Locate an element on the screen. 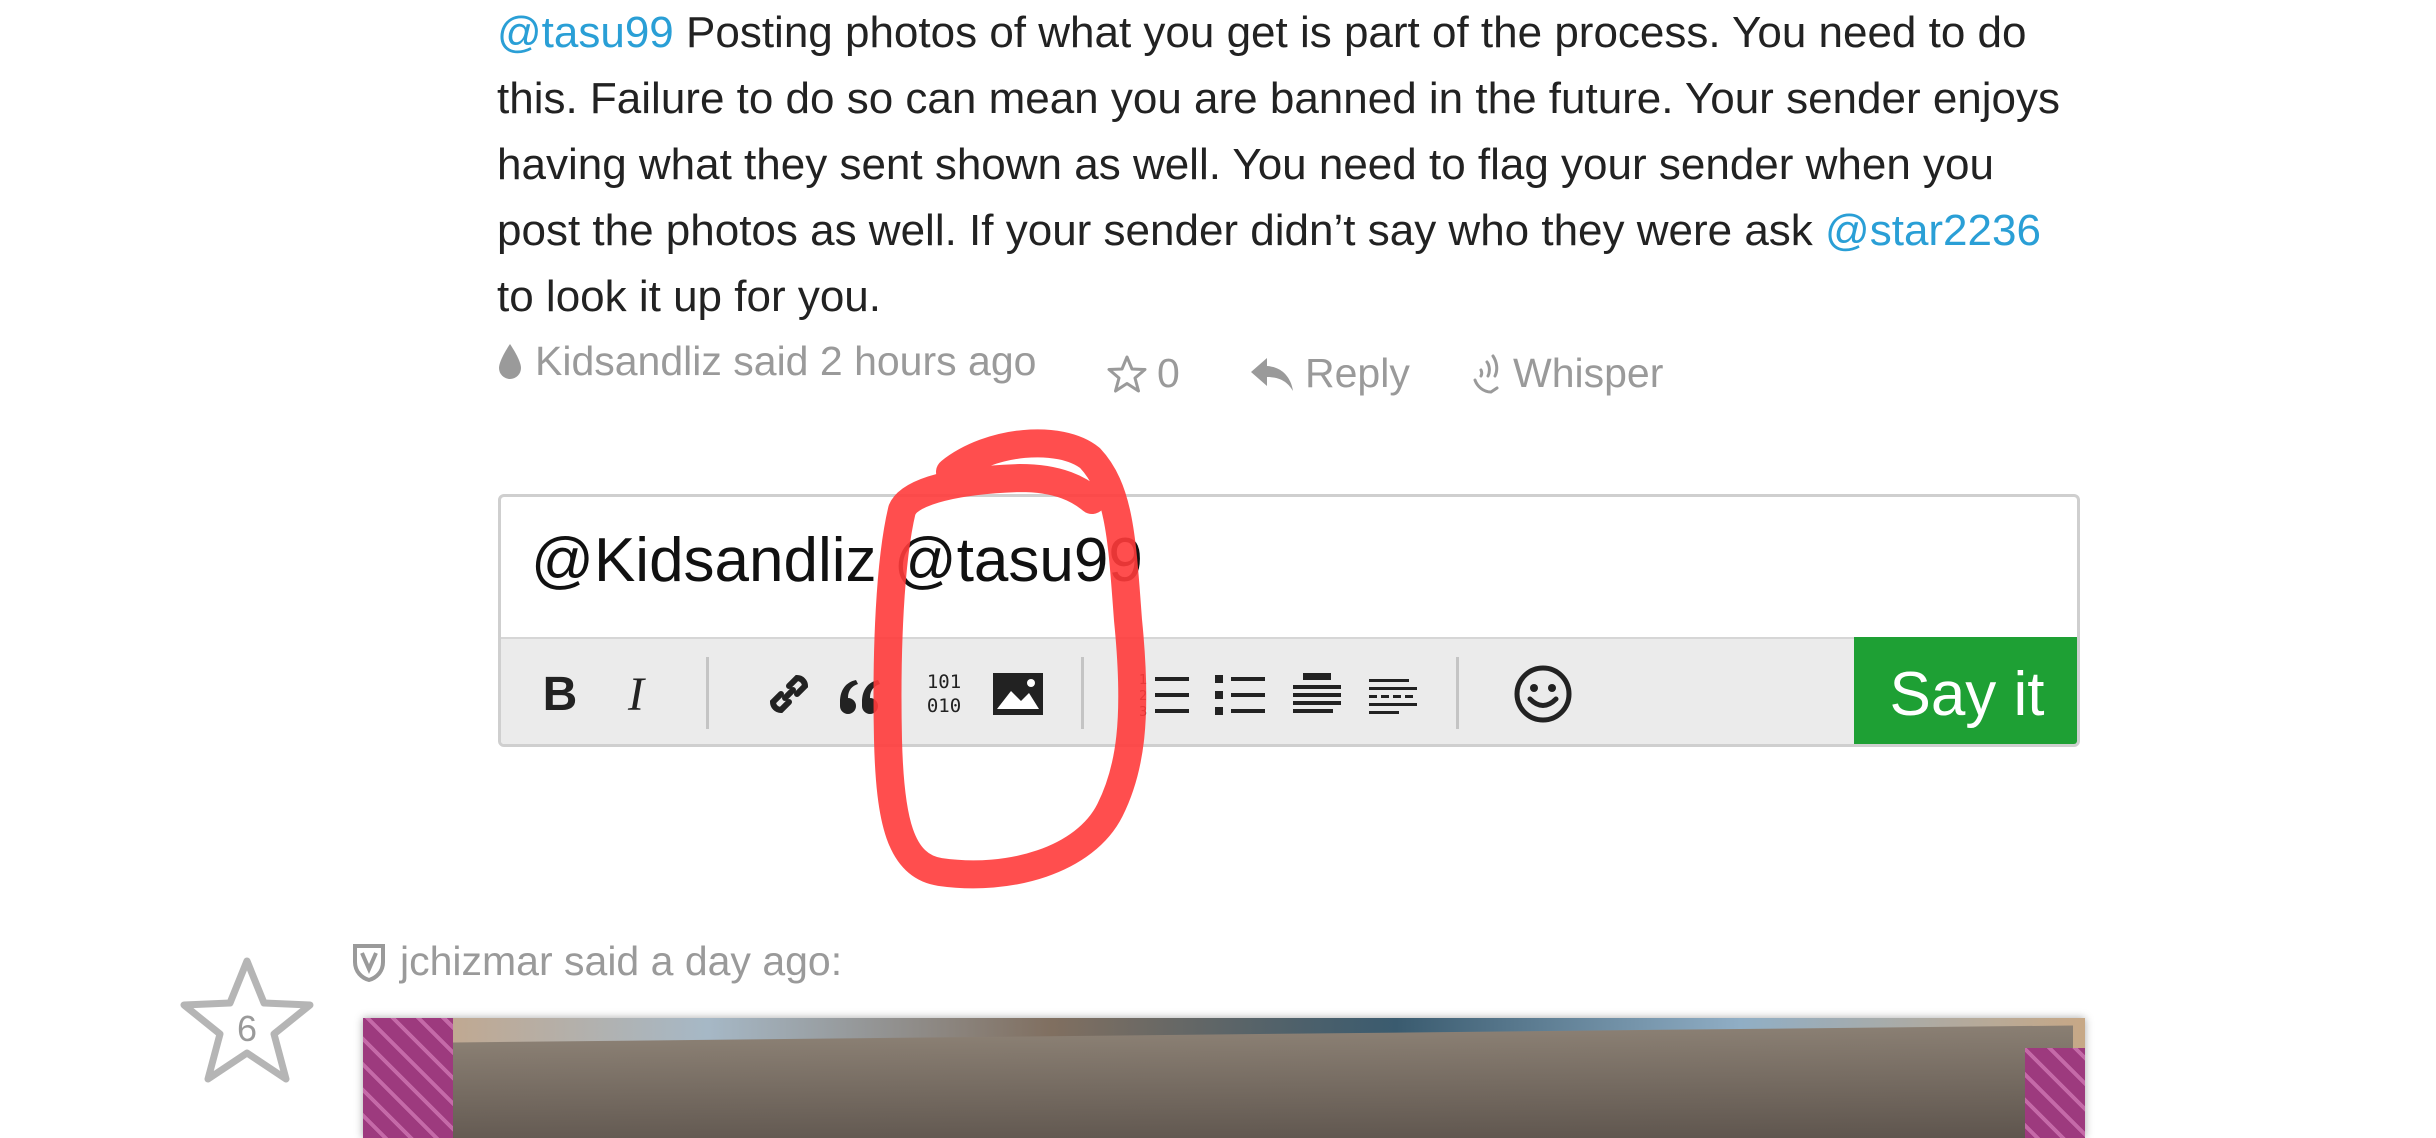  post-author-line: Kidsandliz said 2 hours ago is located at coordinates (786, 361).